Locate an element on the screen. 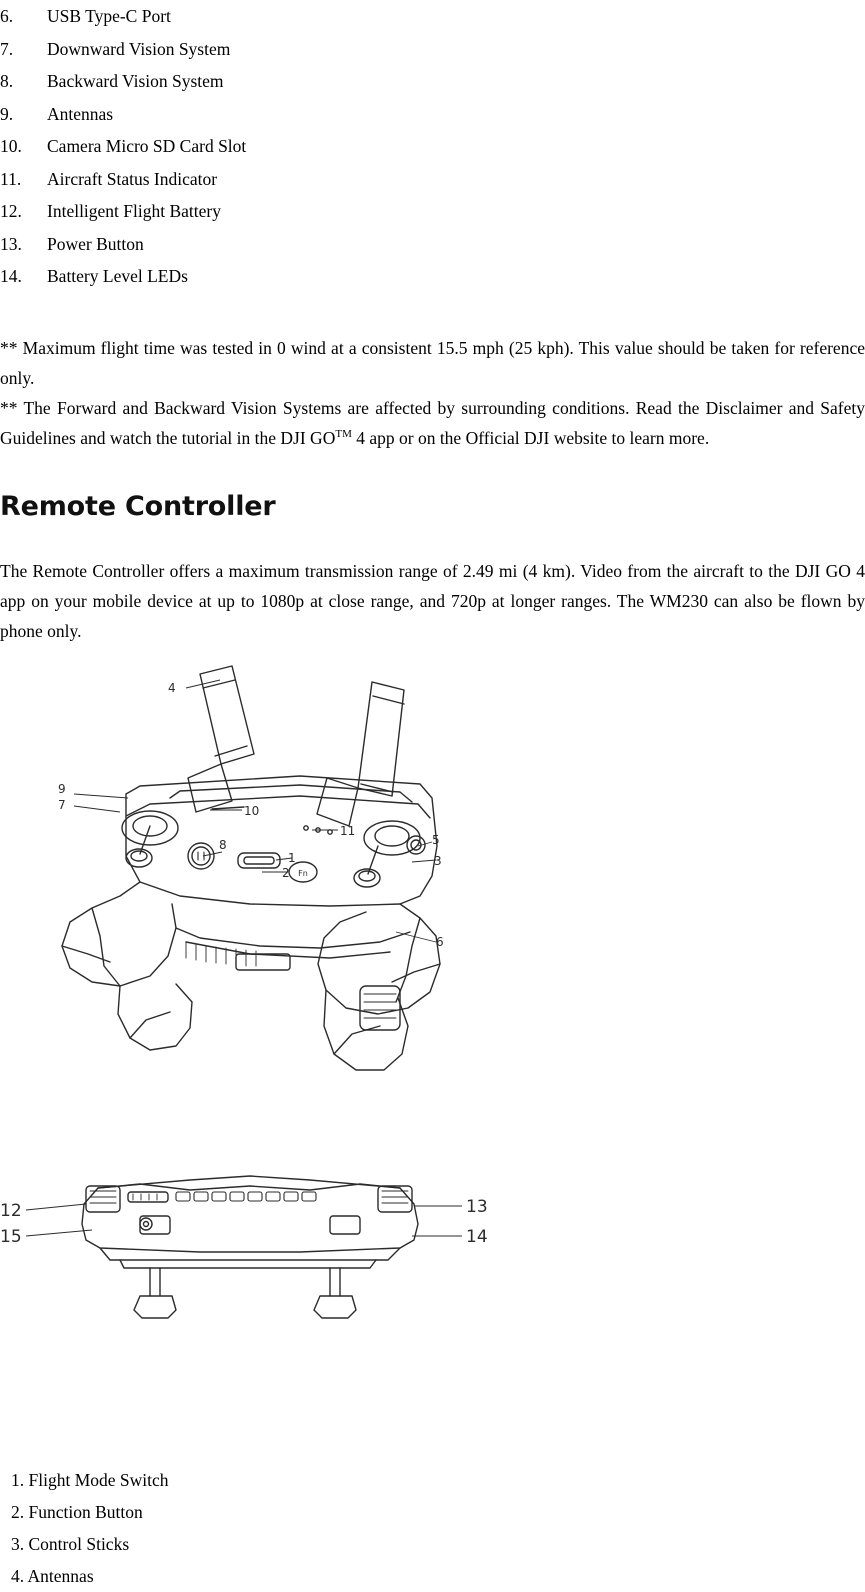 The height and width of the screenshot is (1592, 865). list-item-number: 7. is located at coordinates (7, 48).